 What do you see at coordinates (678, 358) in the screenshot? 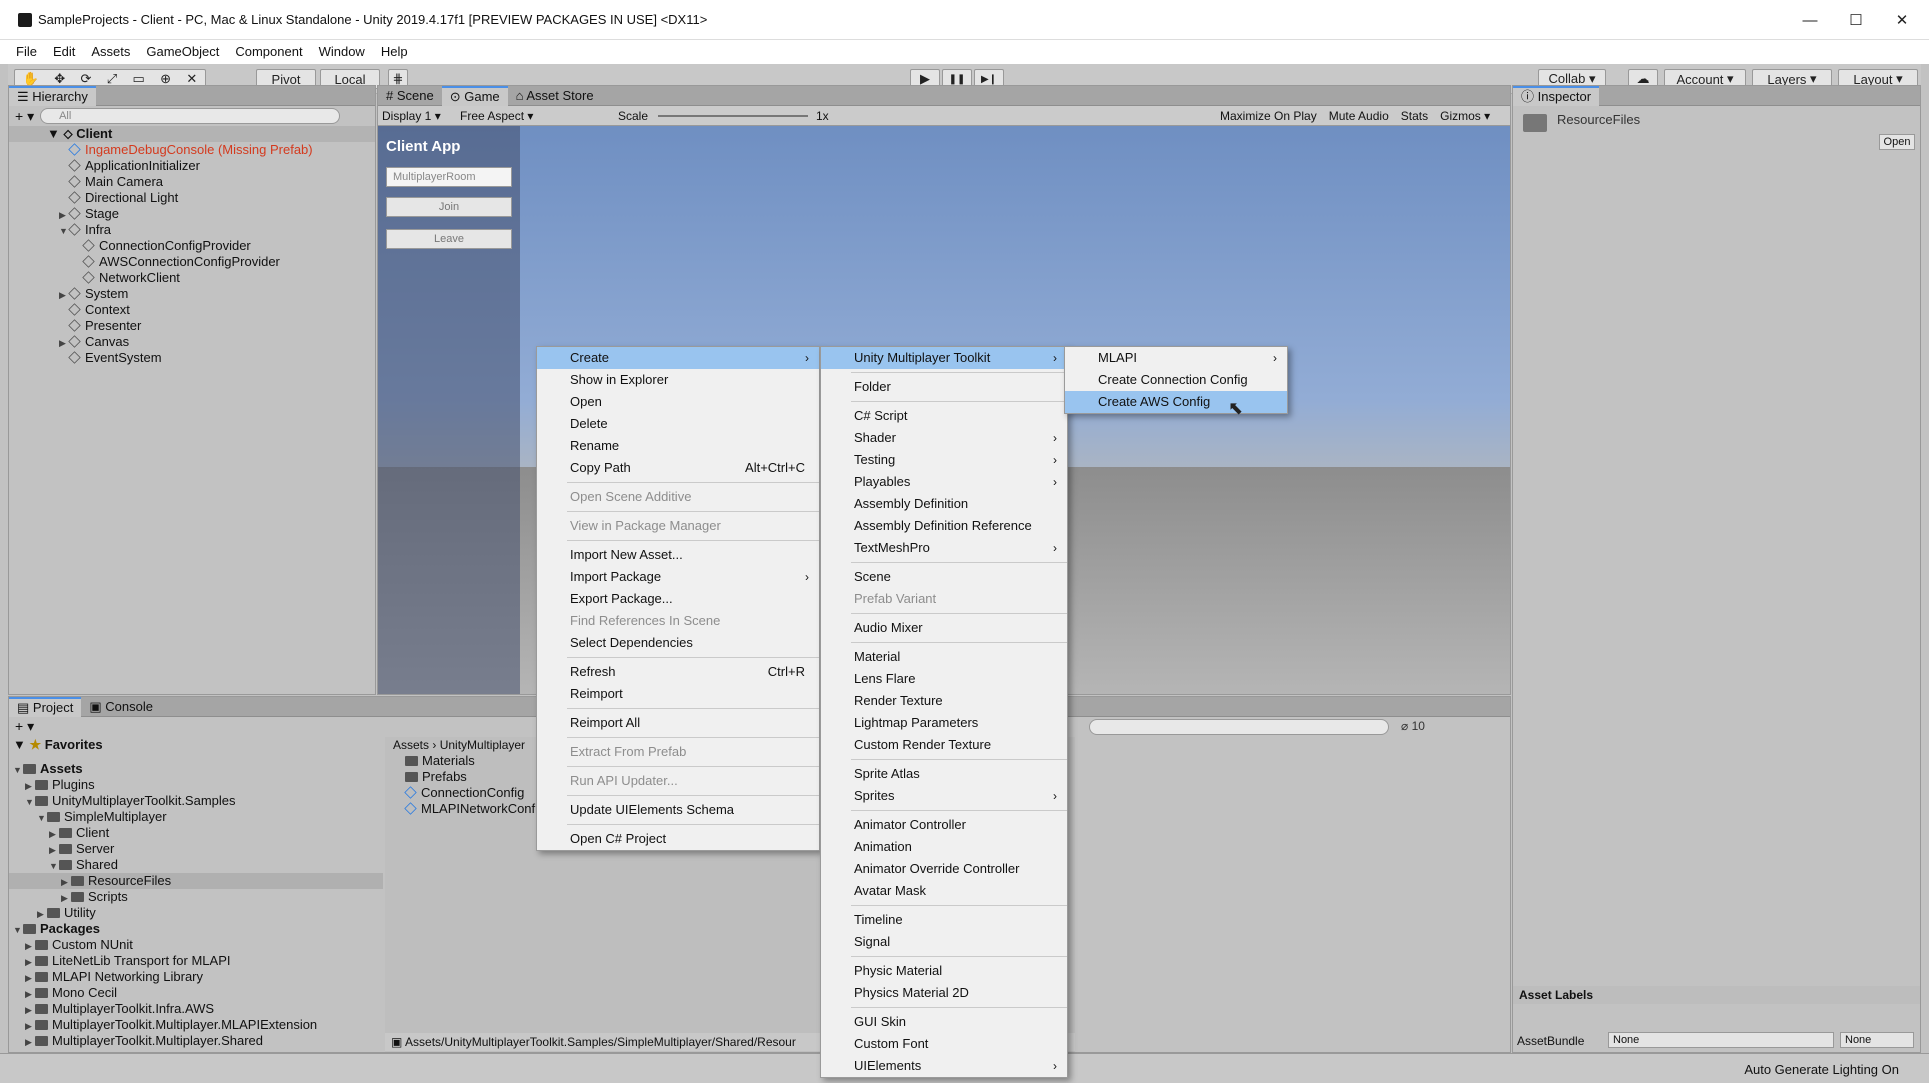
I see `menu-item-create: Create ›` at bounding box center [678, 358].